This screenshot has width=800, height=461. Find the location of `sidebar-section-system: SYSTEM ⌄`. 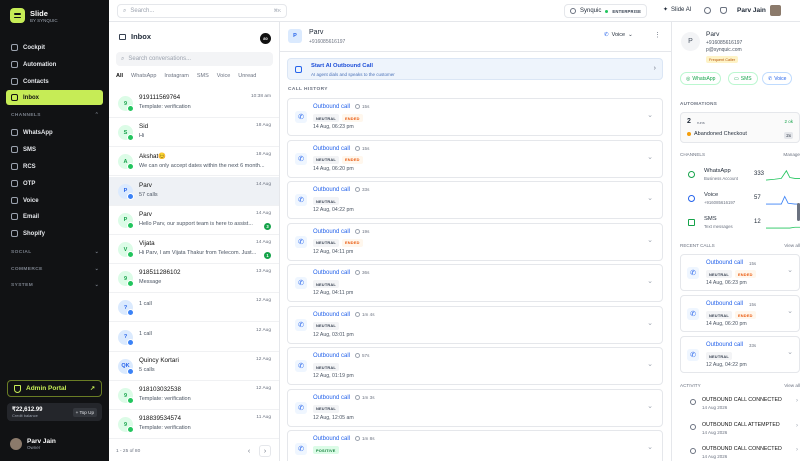

sidebar-section-system: SYSTEM ⌄ is located at coordinates (55, 285).